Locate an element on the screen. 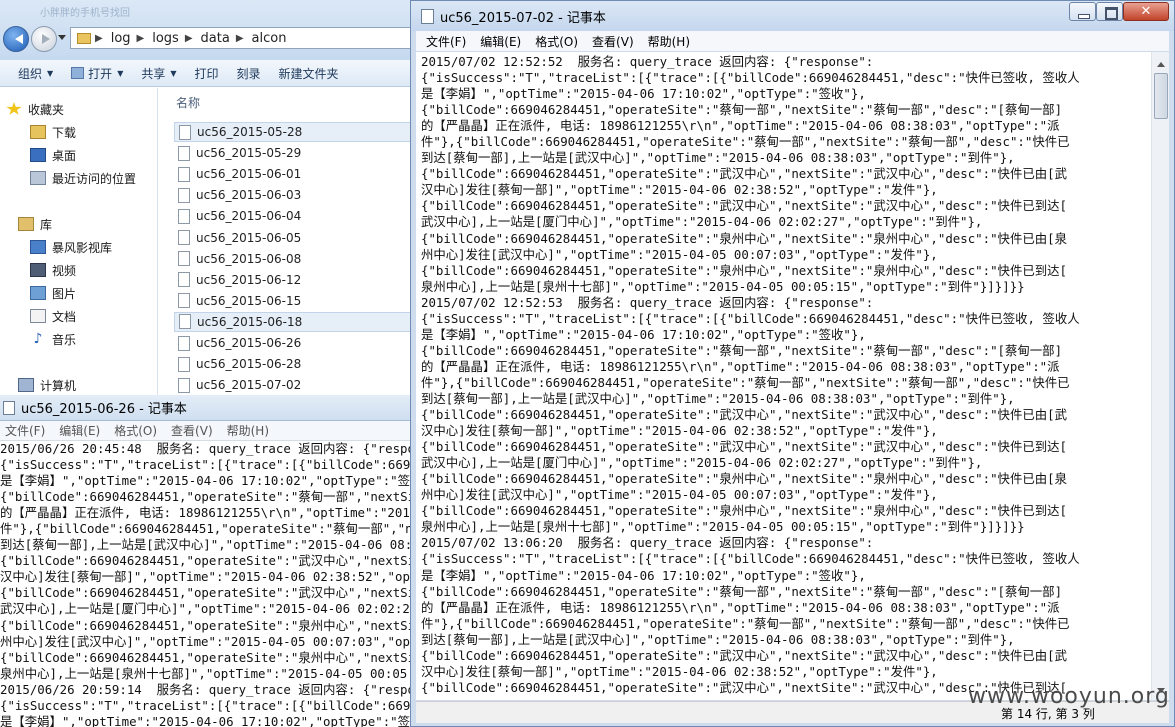 The width and height of the screenshot is (1175, 727). file-list-item: uc56_2015-06-05 is located at coordinates (294, 238).